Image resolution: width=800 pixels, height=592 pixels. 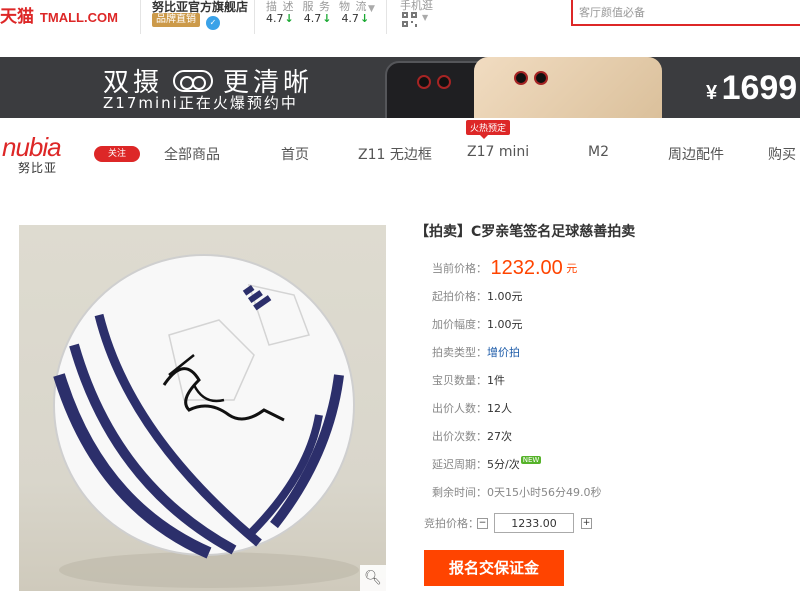 I want to click on product-title: 【拍卖】C罗亲笔签名足球慈善拍卖, so click(x=525, y=232).